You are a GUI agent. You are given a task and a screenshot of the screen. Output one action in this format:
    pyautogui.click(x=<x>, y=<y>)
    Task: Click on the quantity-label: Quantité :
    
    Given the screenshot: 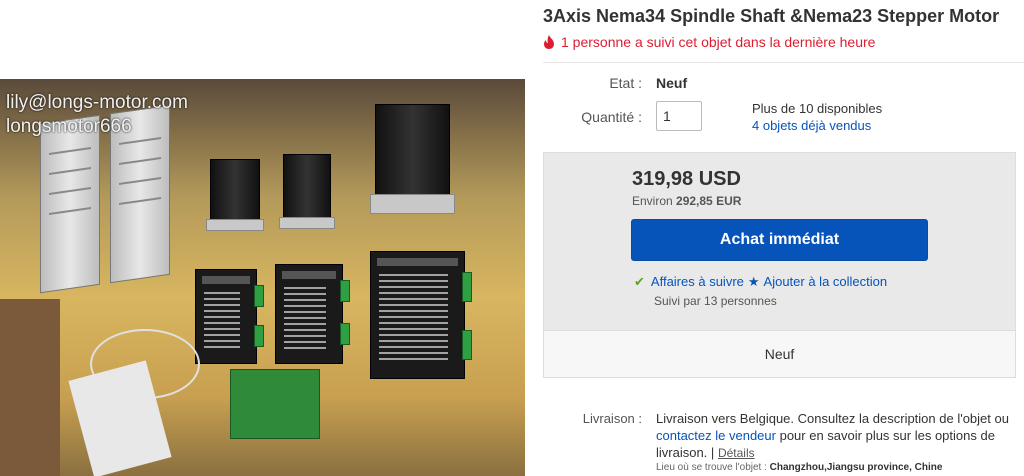 What is the action you would take?
    pyautogui.click(x=611, y=117)
    